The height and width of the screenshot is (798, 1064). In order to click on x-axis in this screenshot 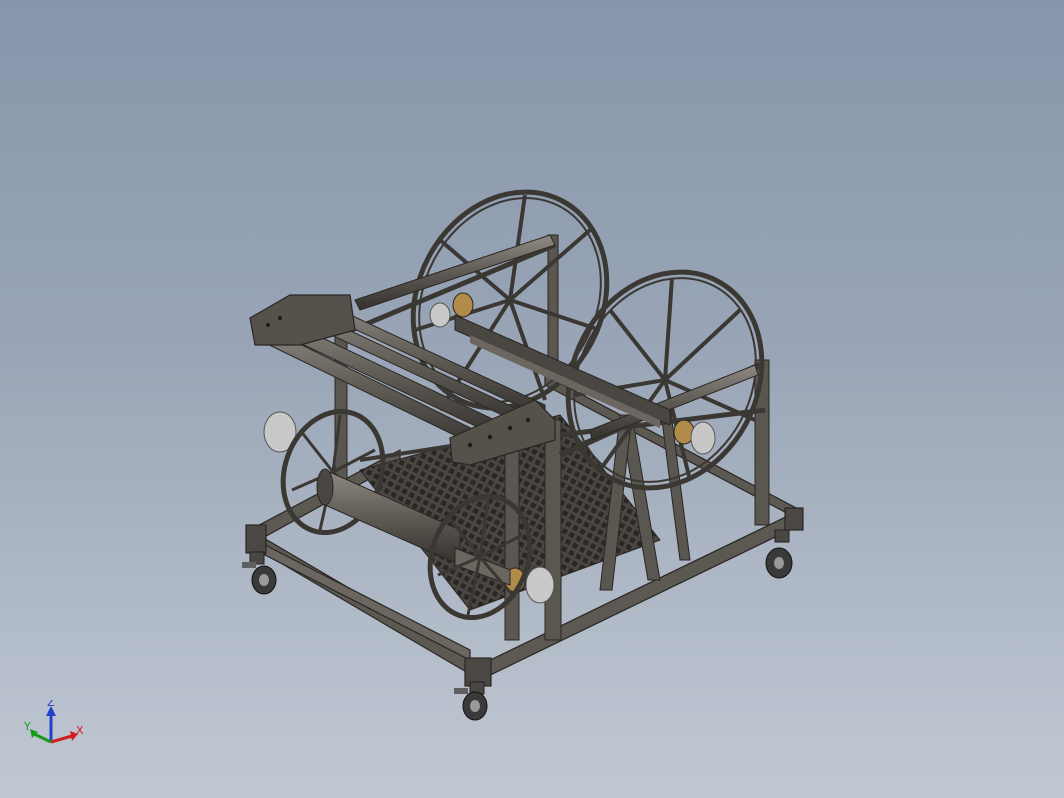, I will do `click(61, 739)`.